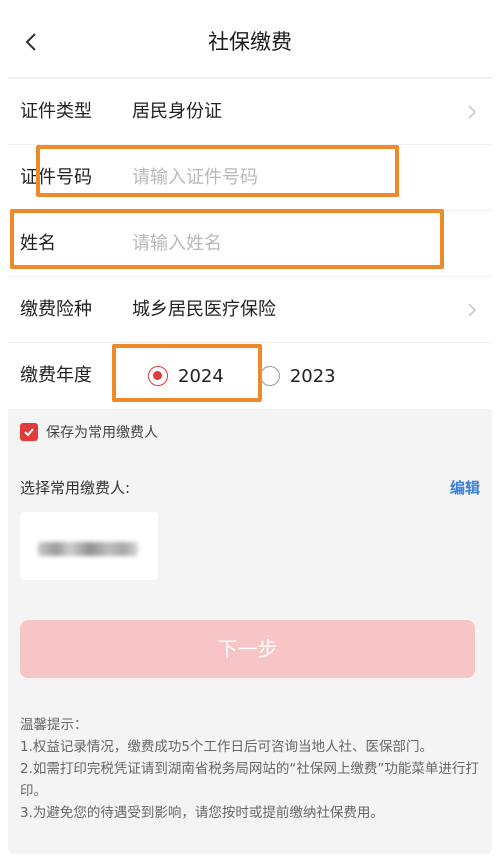  I want to click on next-step-button: 下一步, so click(247, 649).